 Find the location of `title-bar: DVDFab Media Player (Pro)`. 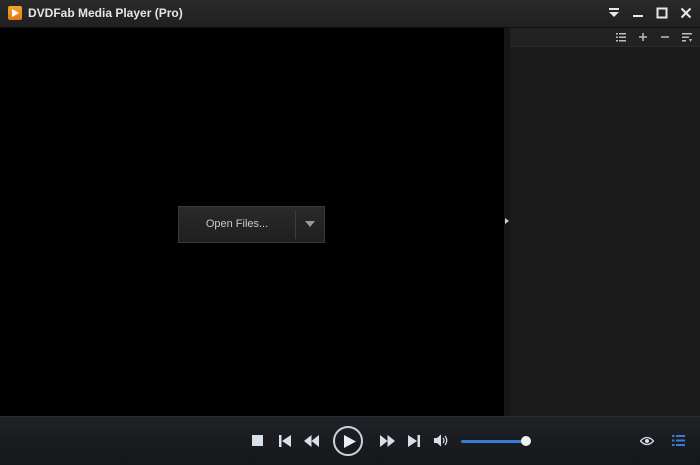

title-bar: DVDFab Media Player (Pro) is located at coordinates (350, 14).